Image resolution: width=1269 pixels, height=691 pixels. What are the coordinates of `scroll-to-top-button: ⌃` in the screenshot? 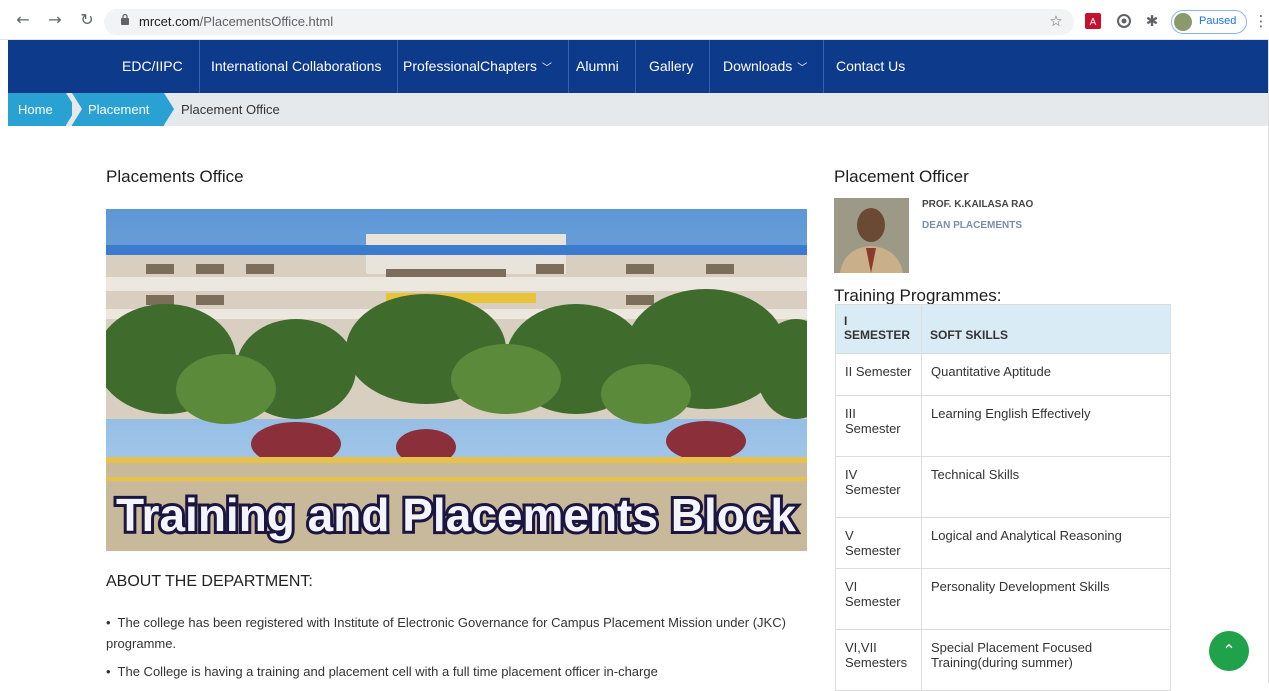 It's located at (1229, 651).